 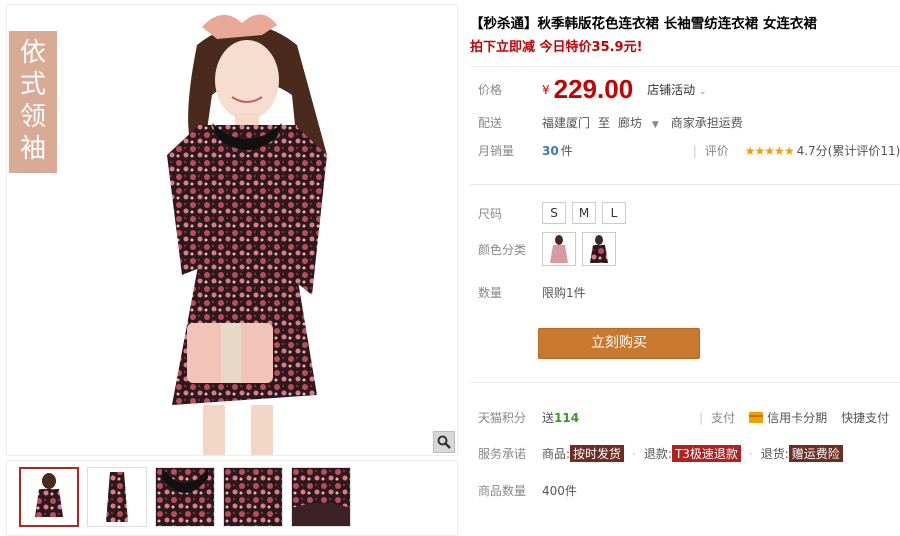 I want to click on color-label: 颜色分类, so click(x=502, y=249).